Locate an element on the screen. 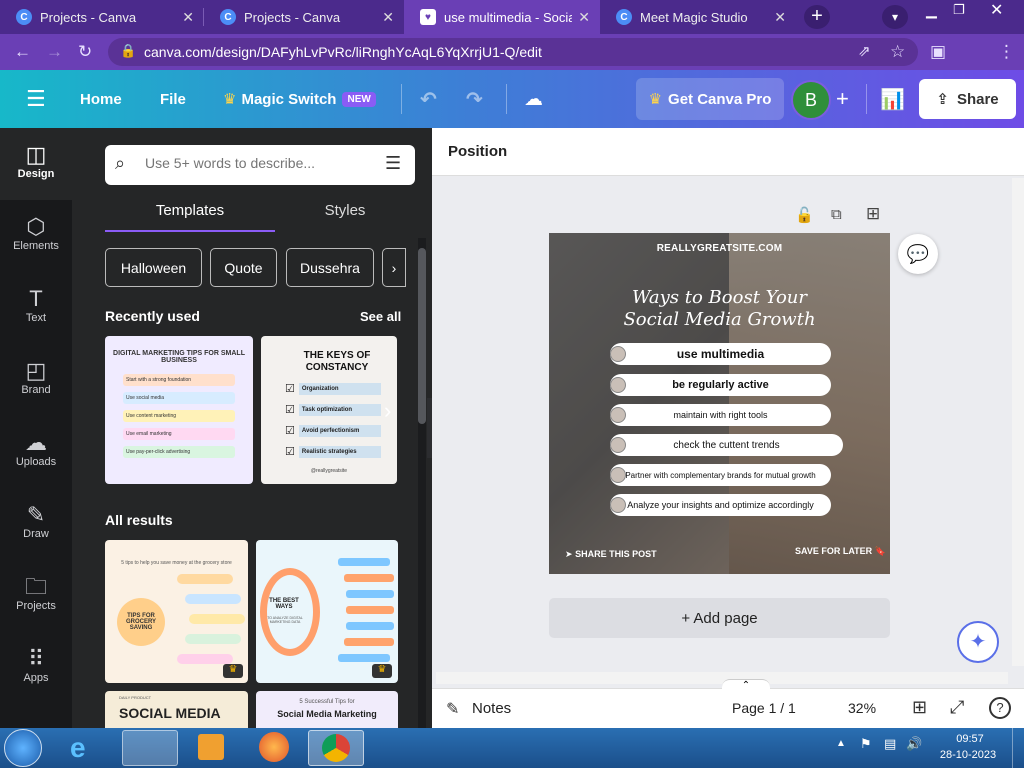 This screenshot has height=768, width=1024. zoom-level: 32% is located at coordinates (862, 708).